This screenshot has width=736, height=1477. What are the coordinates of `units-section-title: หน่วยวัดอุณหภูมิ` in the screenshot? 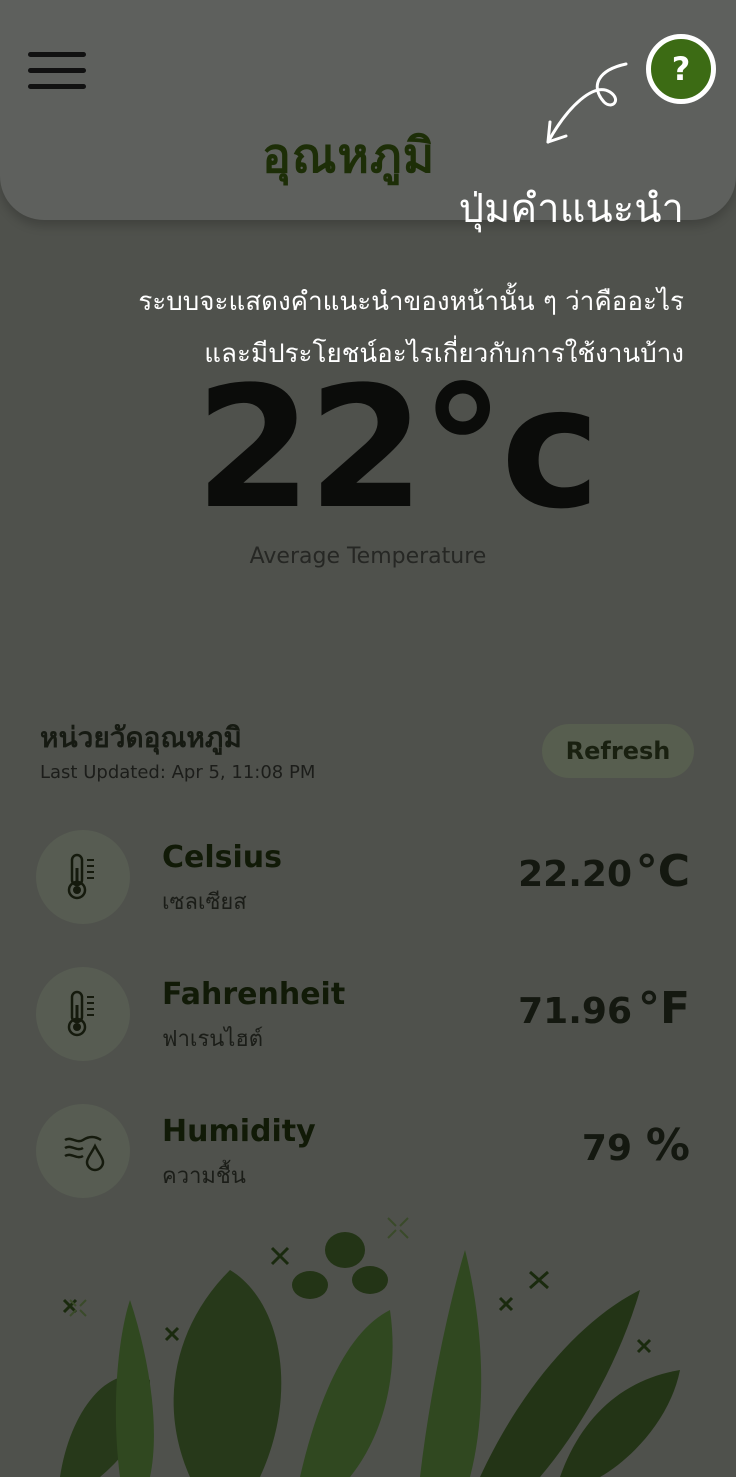 It's located at (141, 737).